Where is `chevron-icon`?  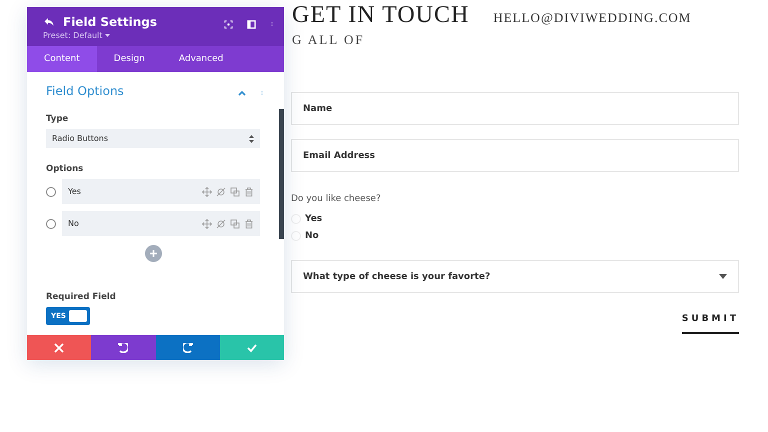
chevron-icon is located at coordinates (242, 93).